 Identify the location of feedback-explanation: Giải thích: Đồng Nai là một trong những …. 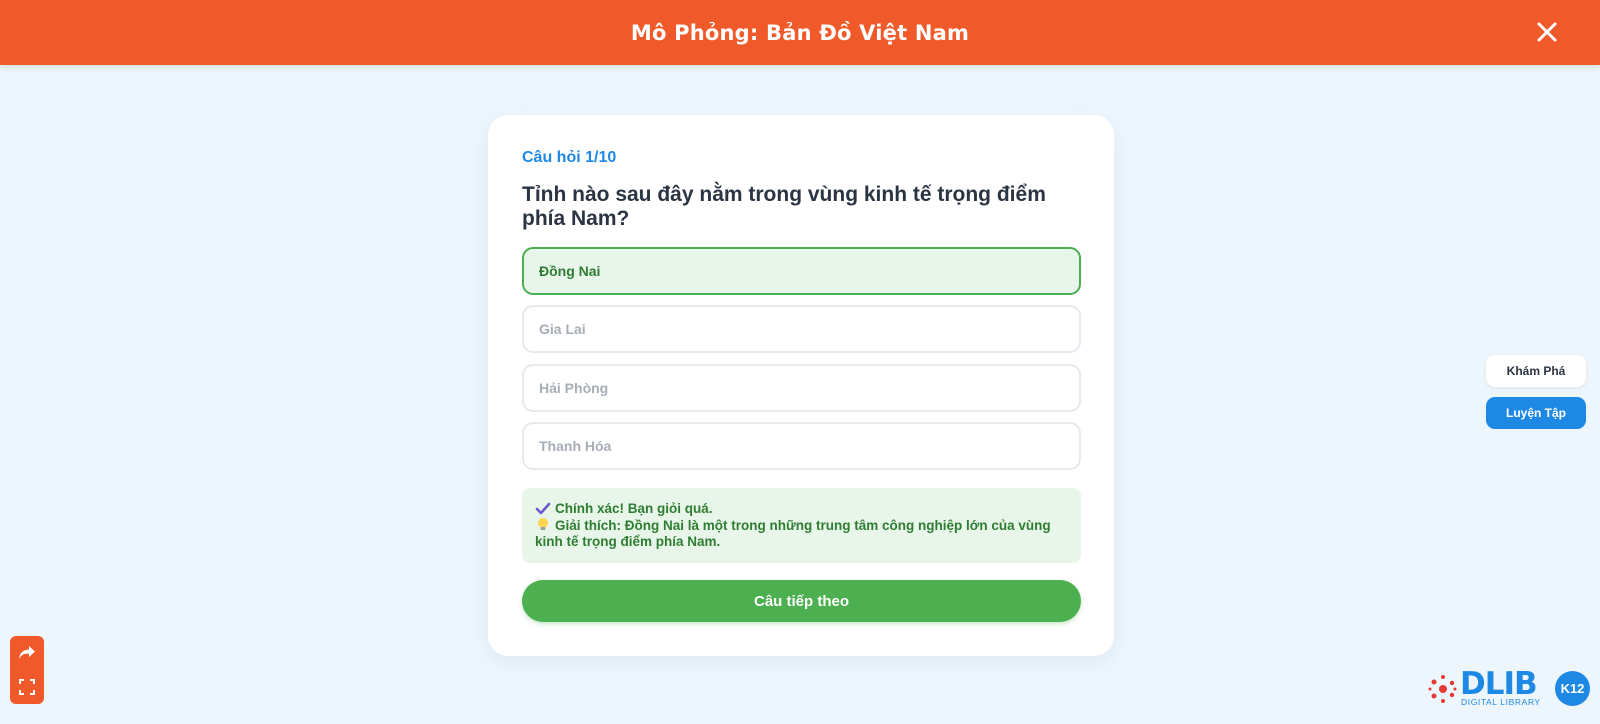
(793, 533).